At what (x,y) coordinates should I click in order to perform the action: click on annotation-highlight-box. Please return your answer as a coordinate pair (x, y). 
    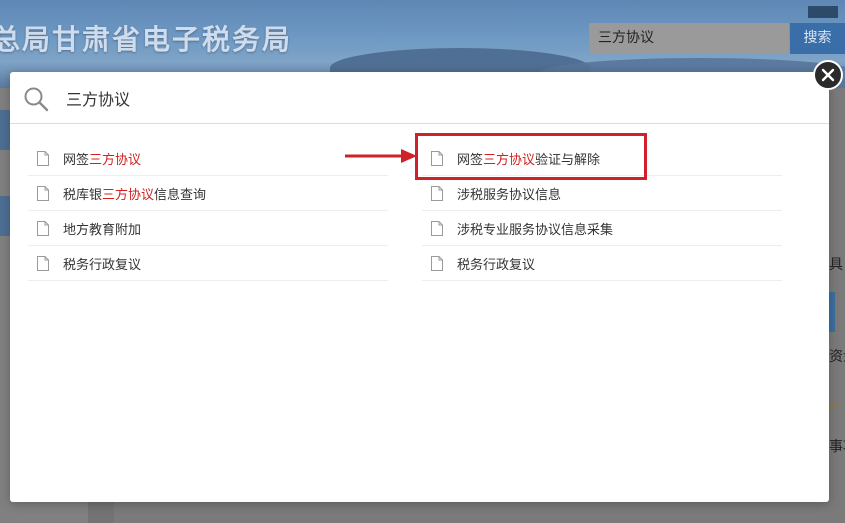
    Looking at the image, I should click on (531, 156).